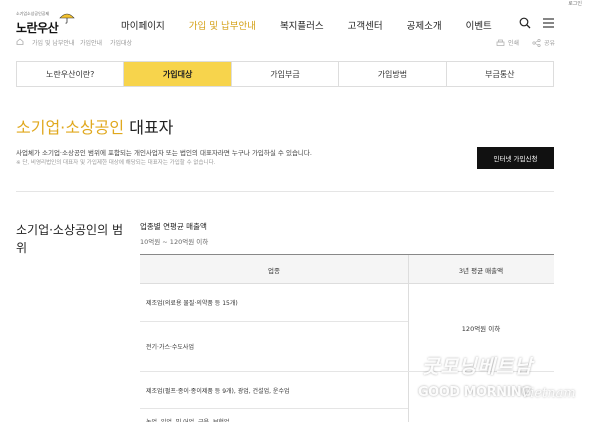 The image size is (600, 422). Describe the element at coordinates (143, 25) in the screenshot. I see `nav-mypage: 마이페이지` at that location.